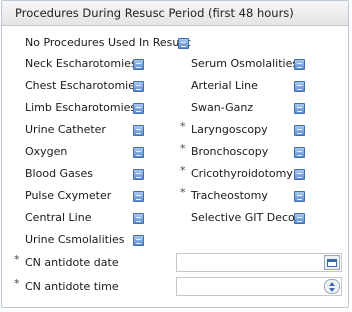 The height and width of the screenshot is (312, 352). I want to click on procedure-label: Laryngoscopy, so click(229, 129).